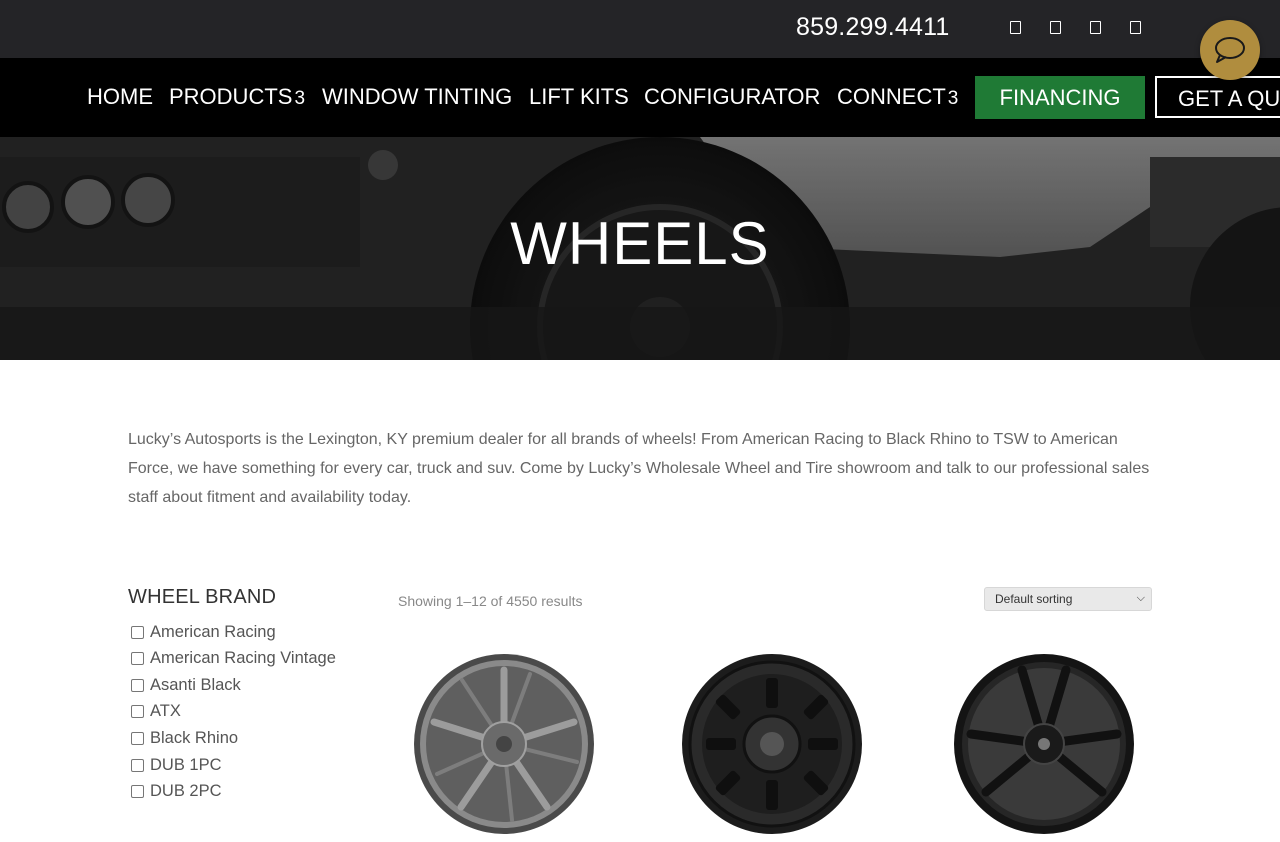 This screenshot has width=1280, height=842. I want to click on phone-number: 859.299.4411, so click(872, 27).